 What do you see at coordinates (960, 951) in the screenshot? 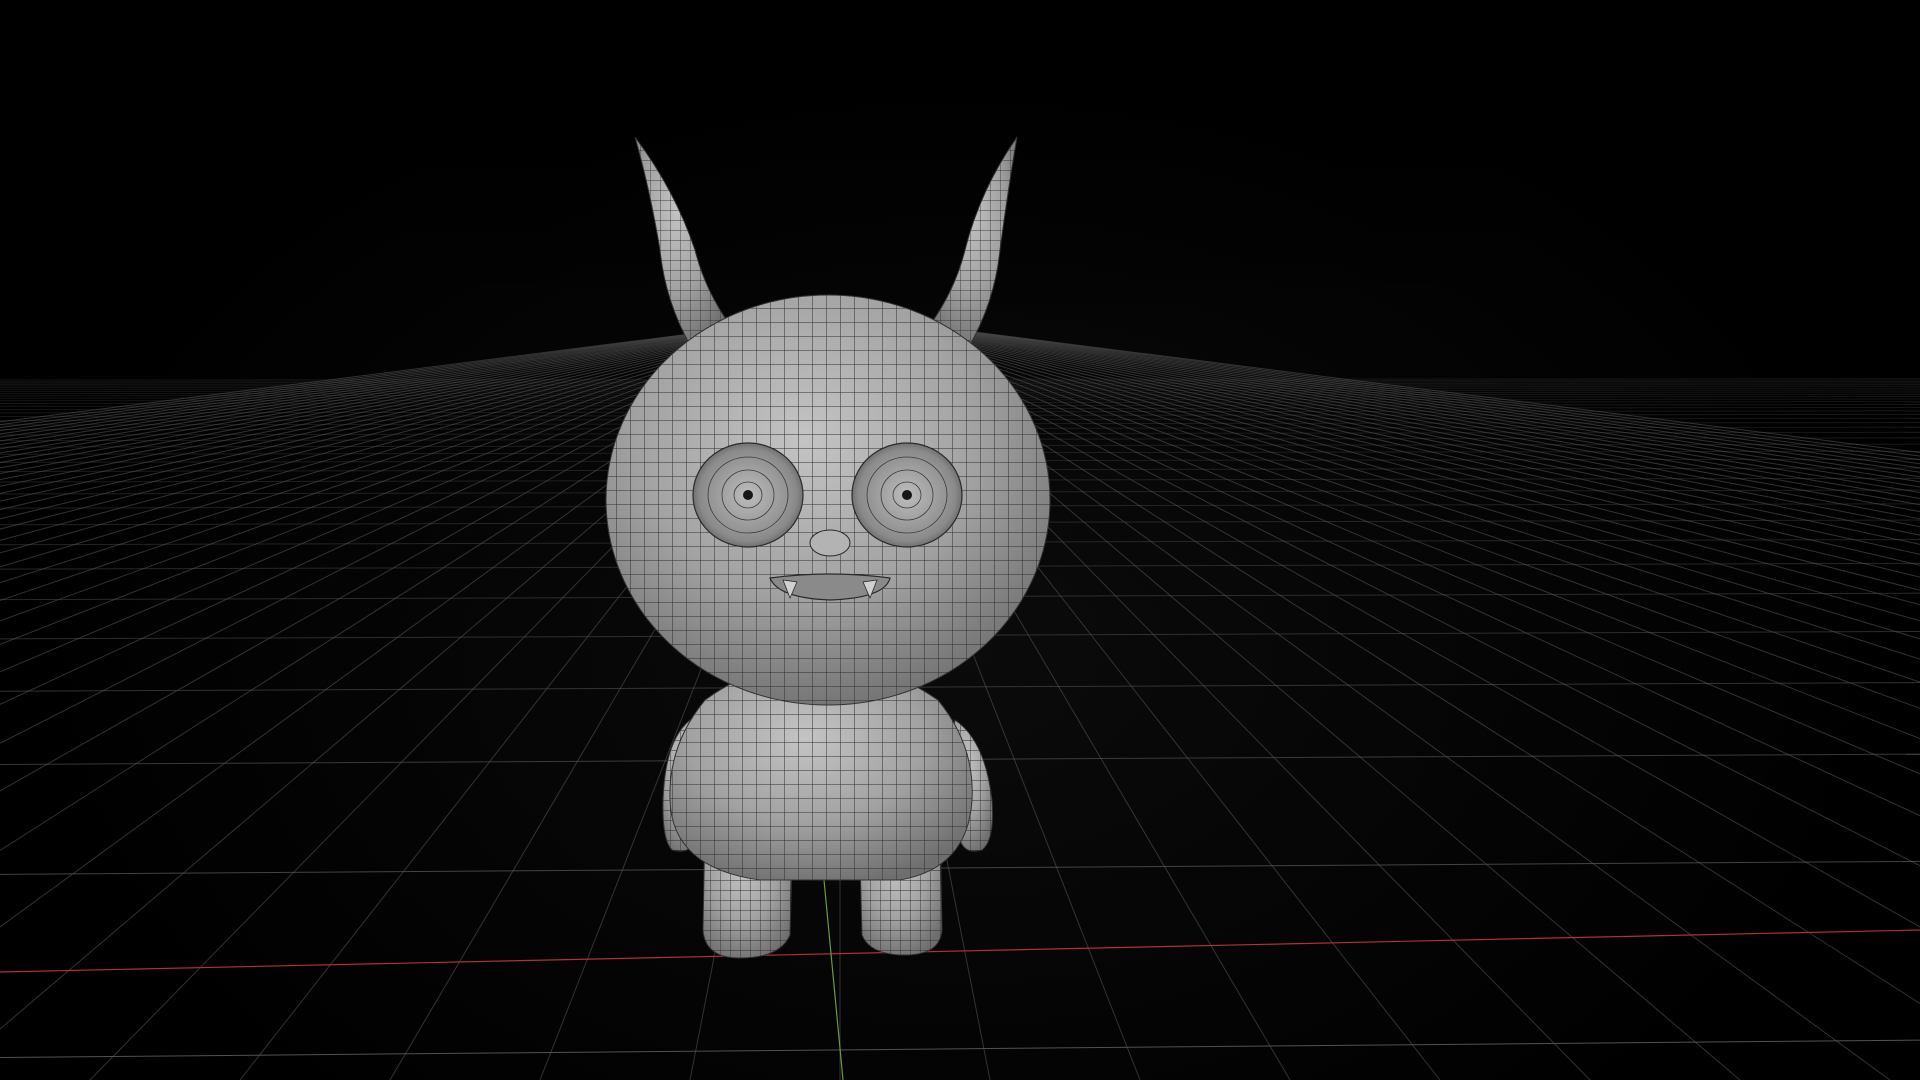
I see `x-axis-line` at bounding box center [960, 951].